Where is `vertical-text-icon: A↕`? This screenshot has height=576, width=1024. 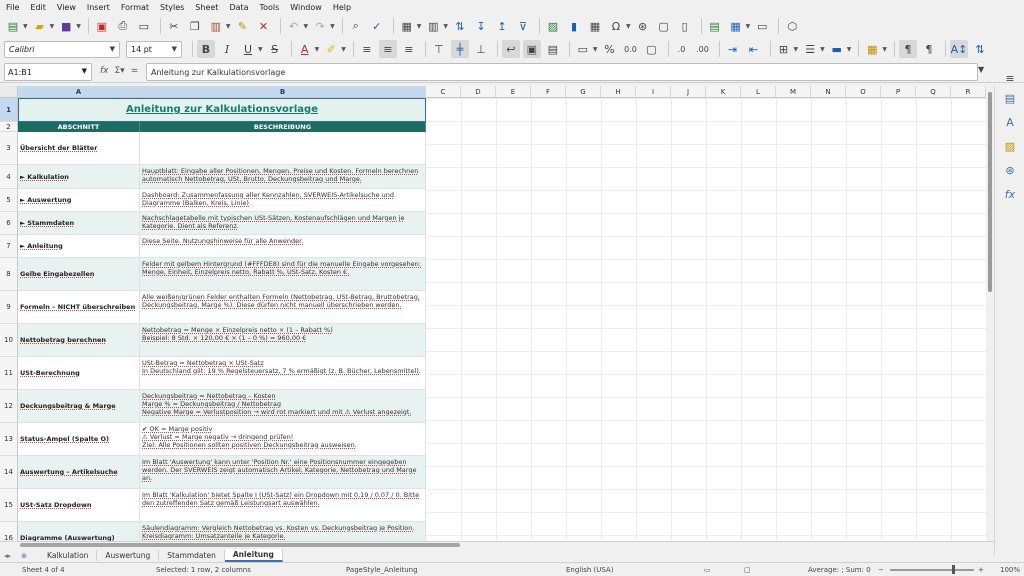 vertical-text-icon: A↕ is located at coordinates (959, 49).